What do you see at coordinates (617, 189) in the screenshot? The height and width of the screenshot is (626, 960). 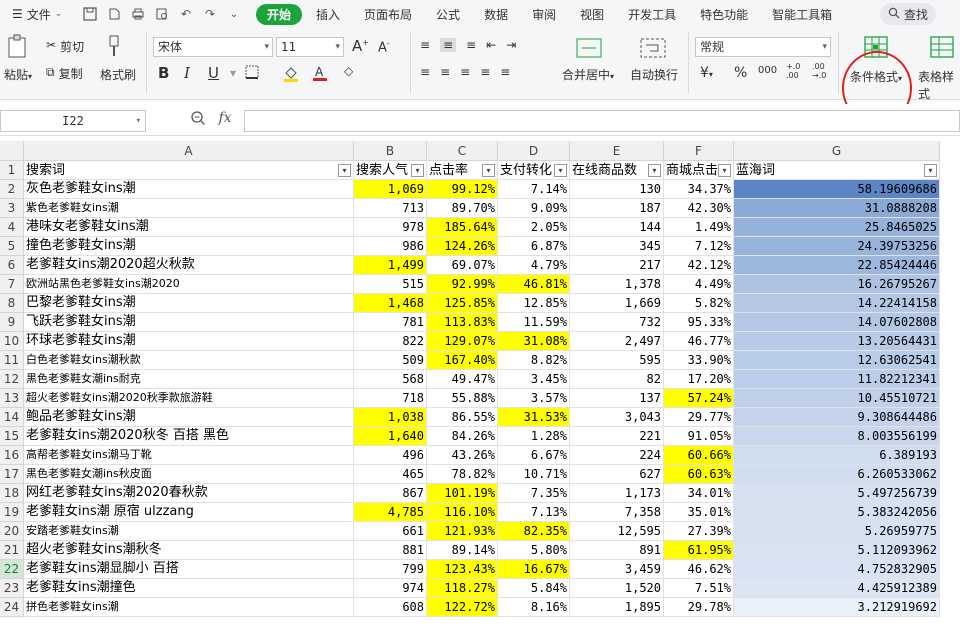 I see `data-cell: 130` at bounding box center [617, 189].